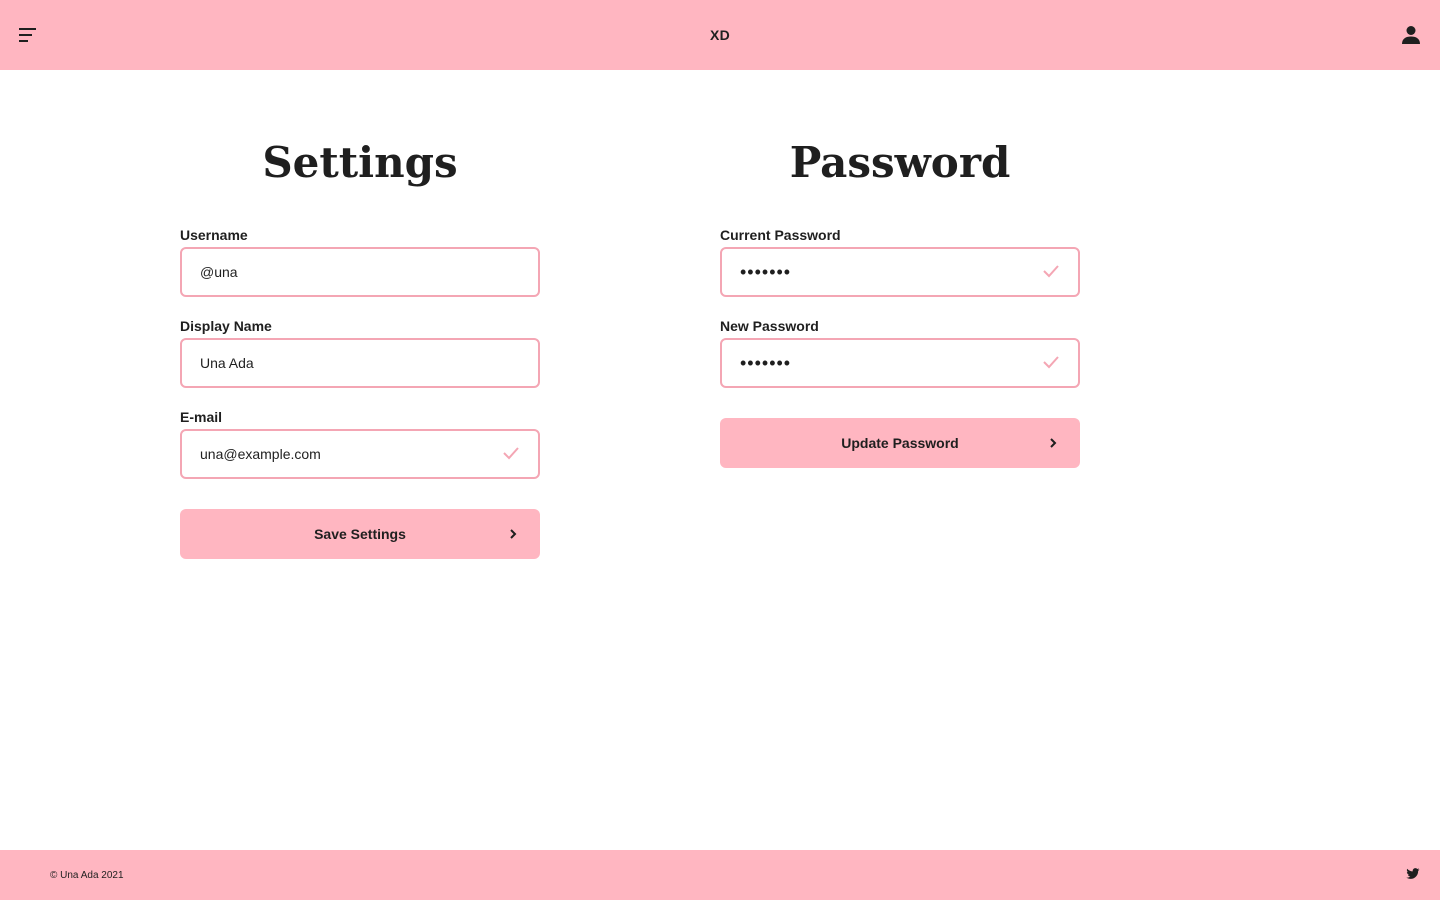 Image resolution: width=1440 pixels, height=900 pixels. What do you see at coordinates (347, 454) in the screenshot?
I see `email-input` at bounding box center [347, 454].